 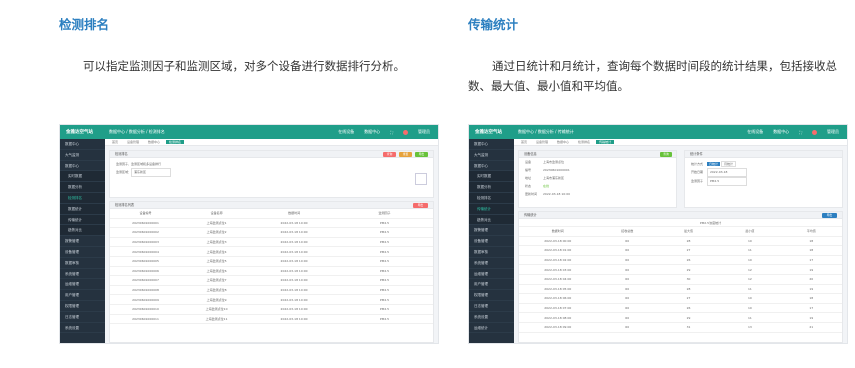 What do you see at coordinates (421, 179) in the screenshot?
I see `chart-toggle-icon` at bounding box center [421, 179].